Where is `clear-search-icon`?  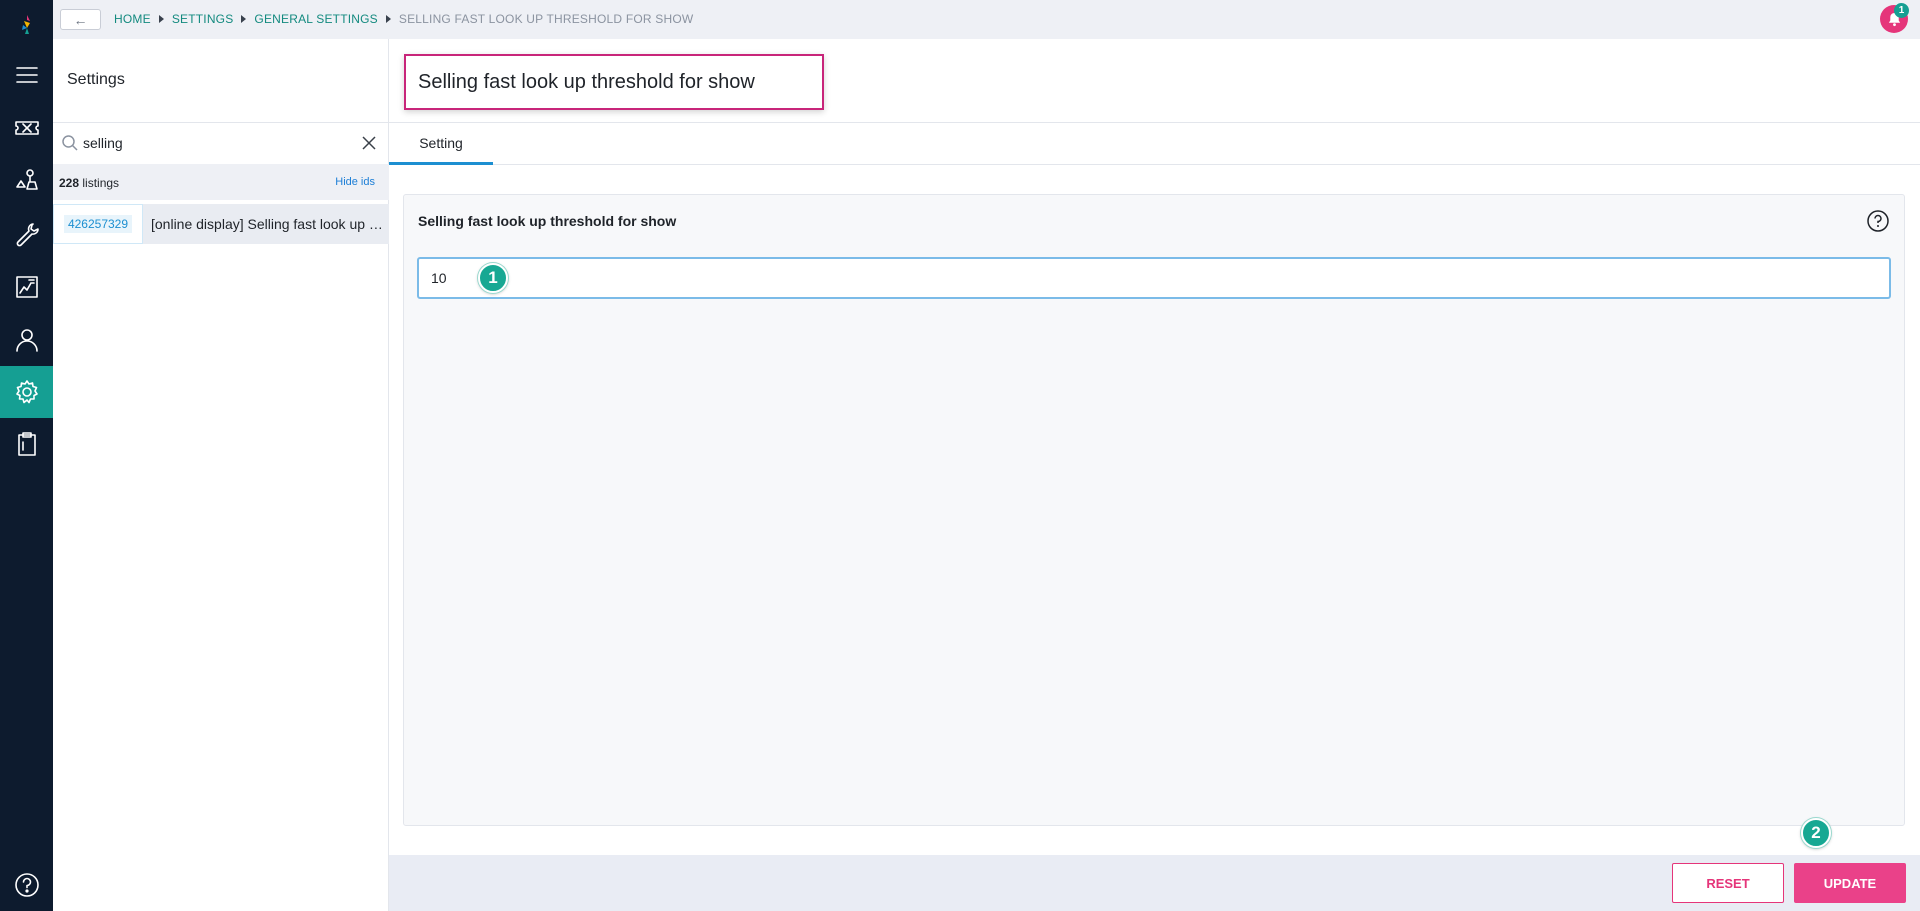 clear-search-icon is located at coordinates (369, 143).